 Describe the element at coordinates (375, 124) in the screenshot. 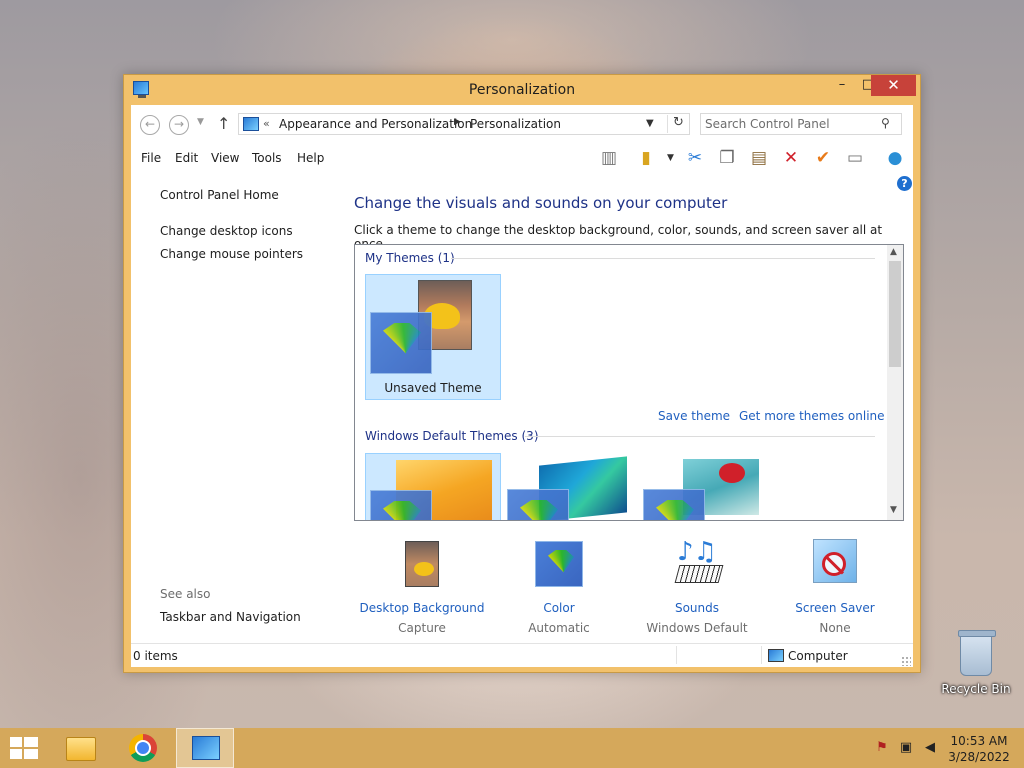

I see `breadcrumb-appearance: Appearance and Personalization` at that location.